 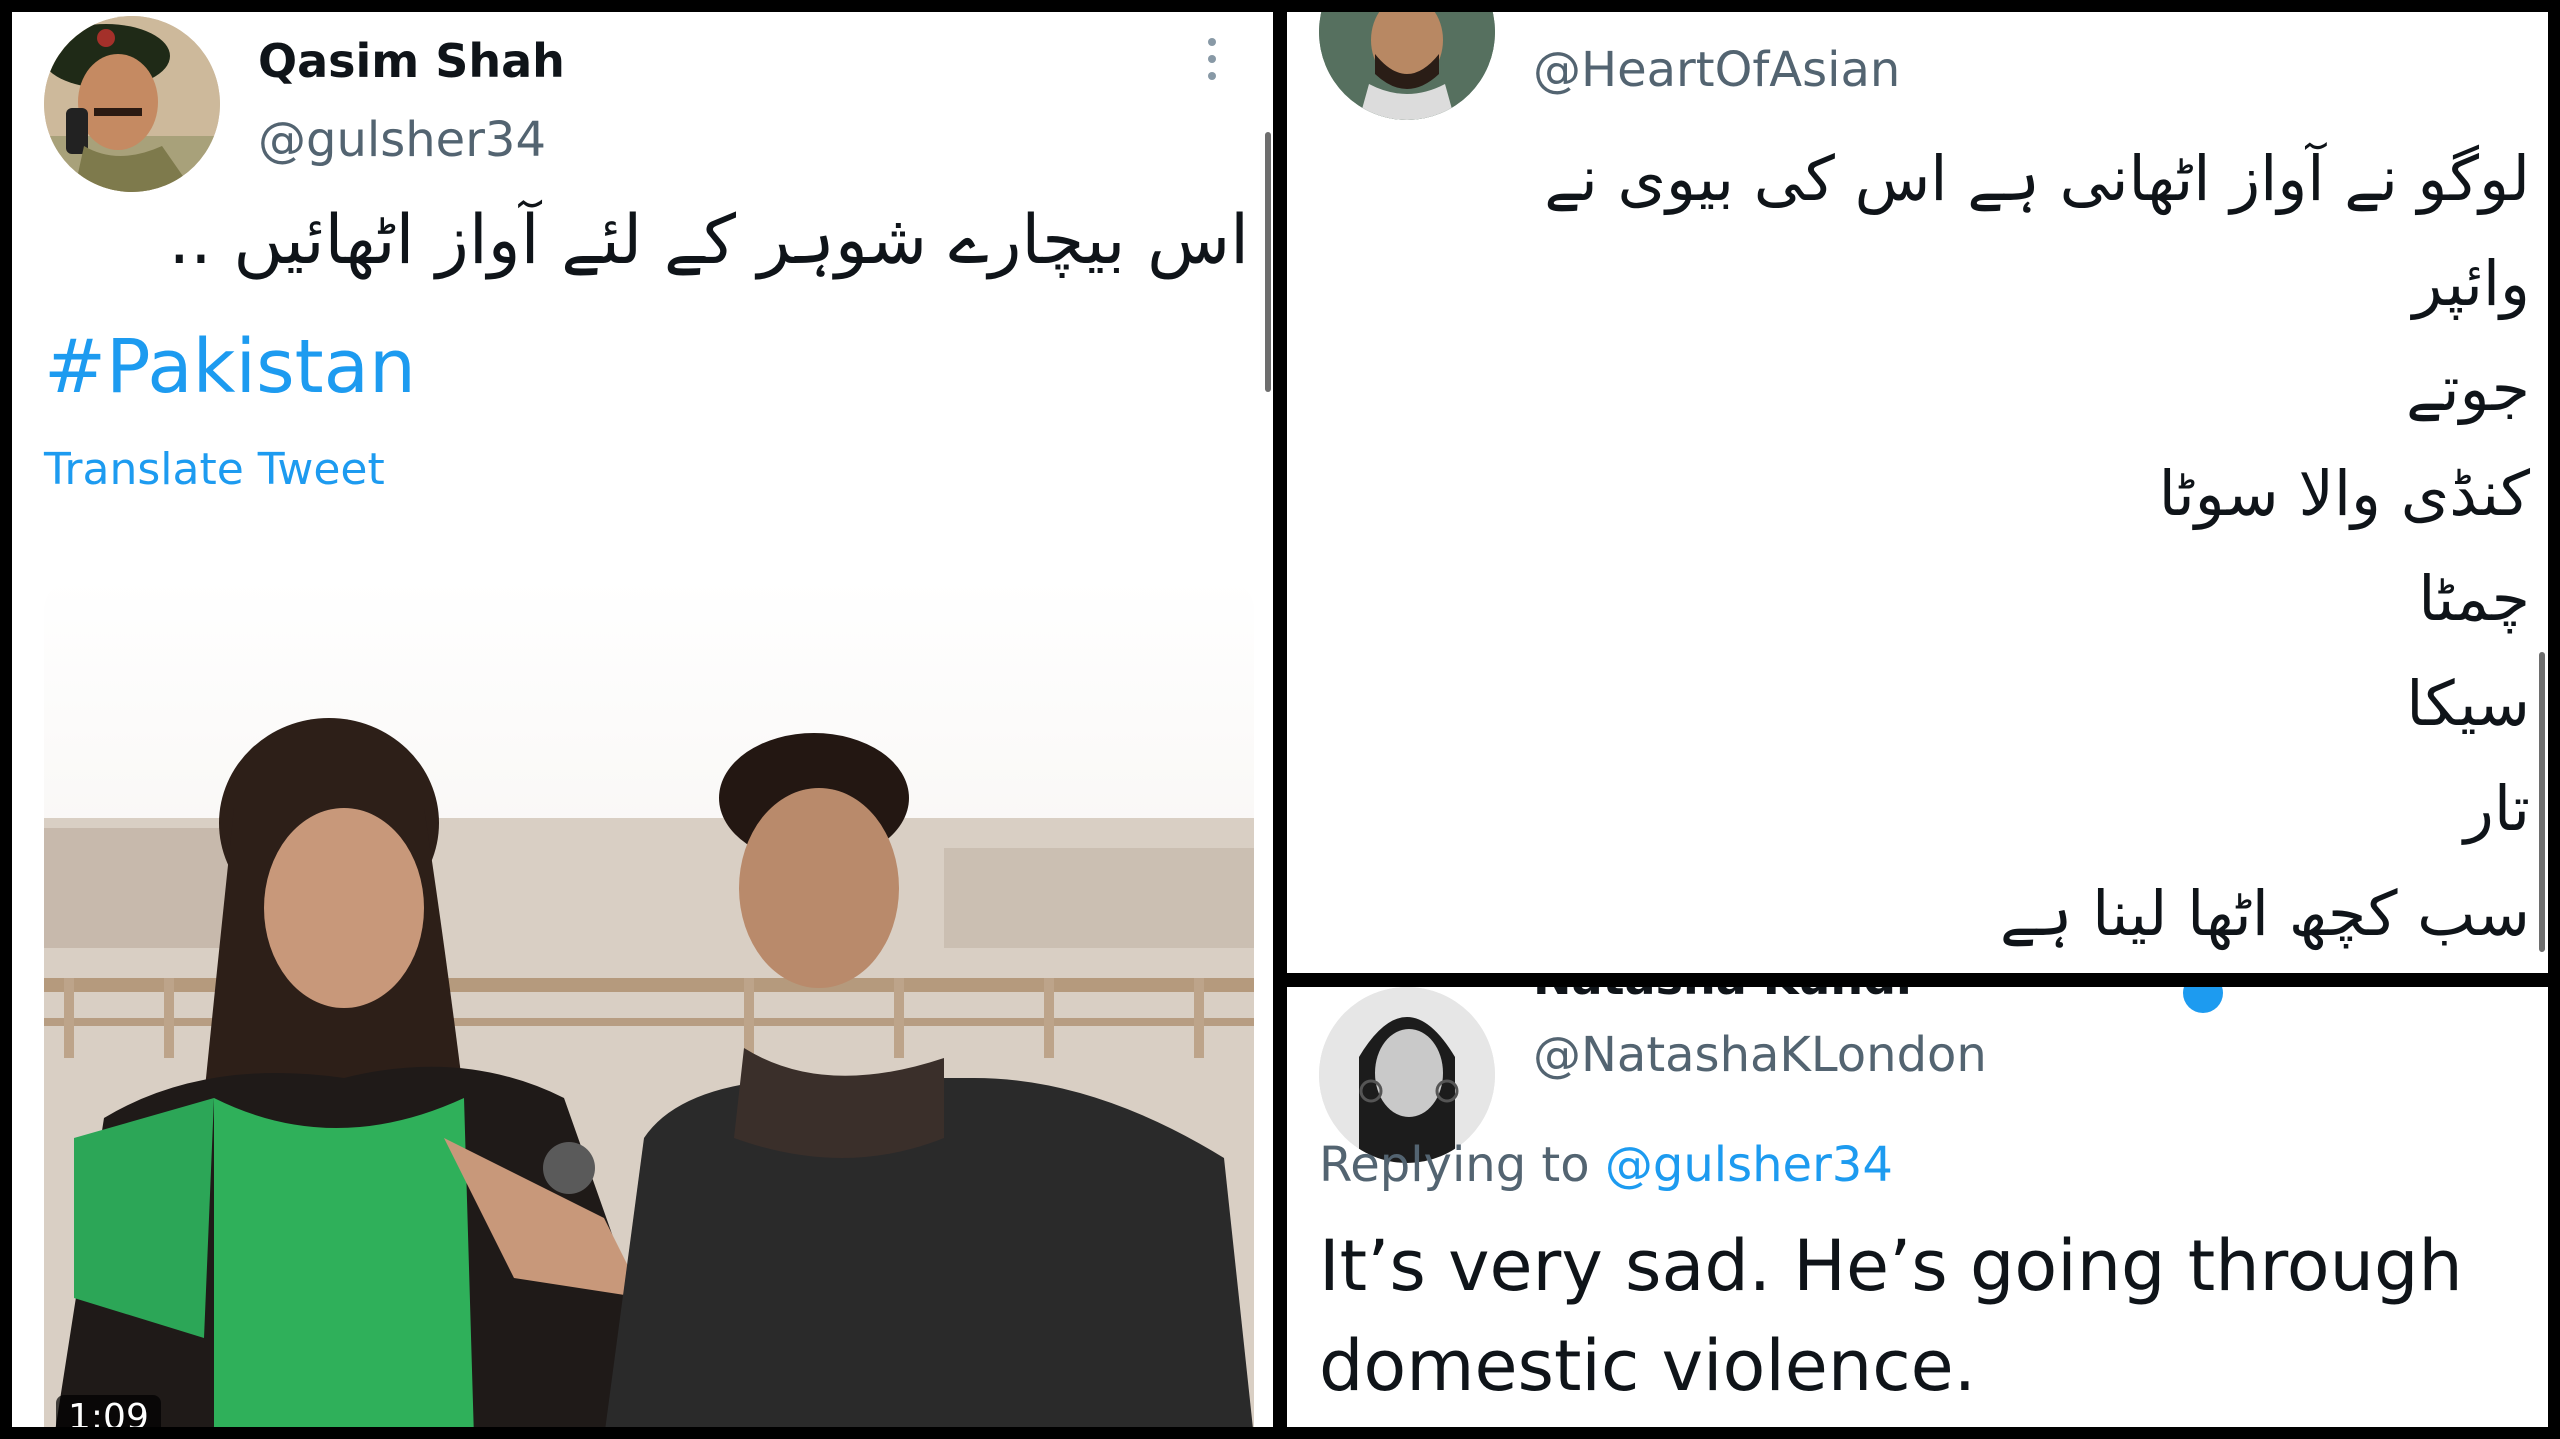 What do you see at coordinates (2264, 913) in the screenshot?
I see `tweet-text-line-8: سب کچھ اٹھا لینا ہے` at bounding box center [2264, 913].